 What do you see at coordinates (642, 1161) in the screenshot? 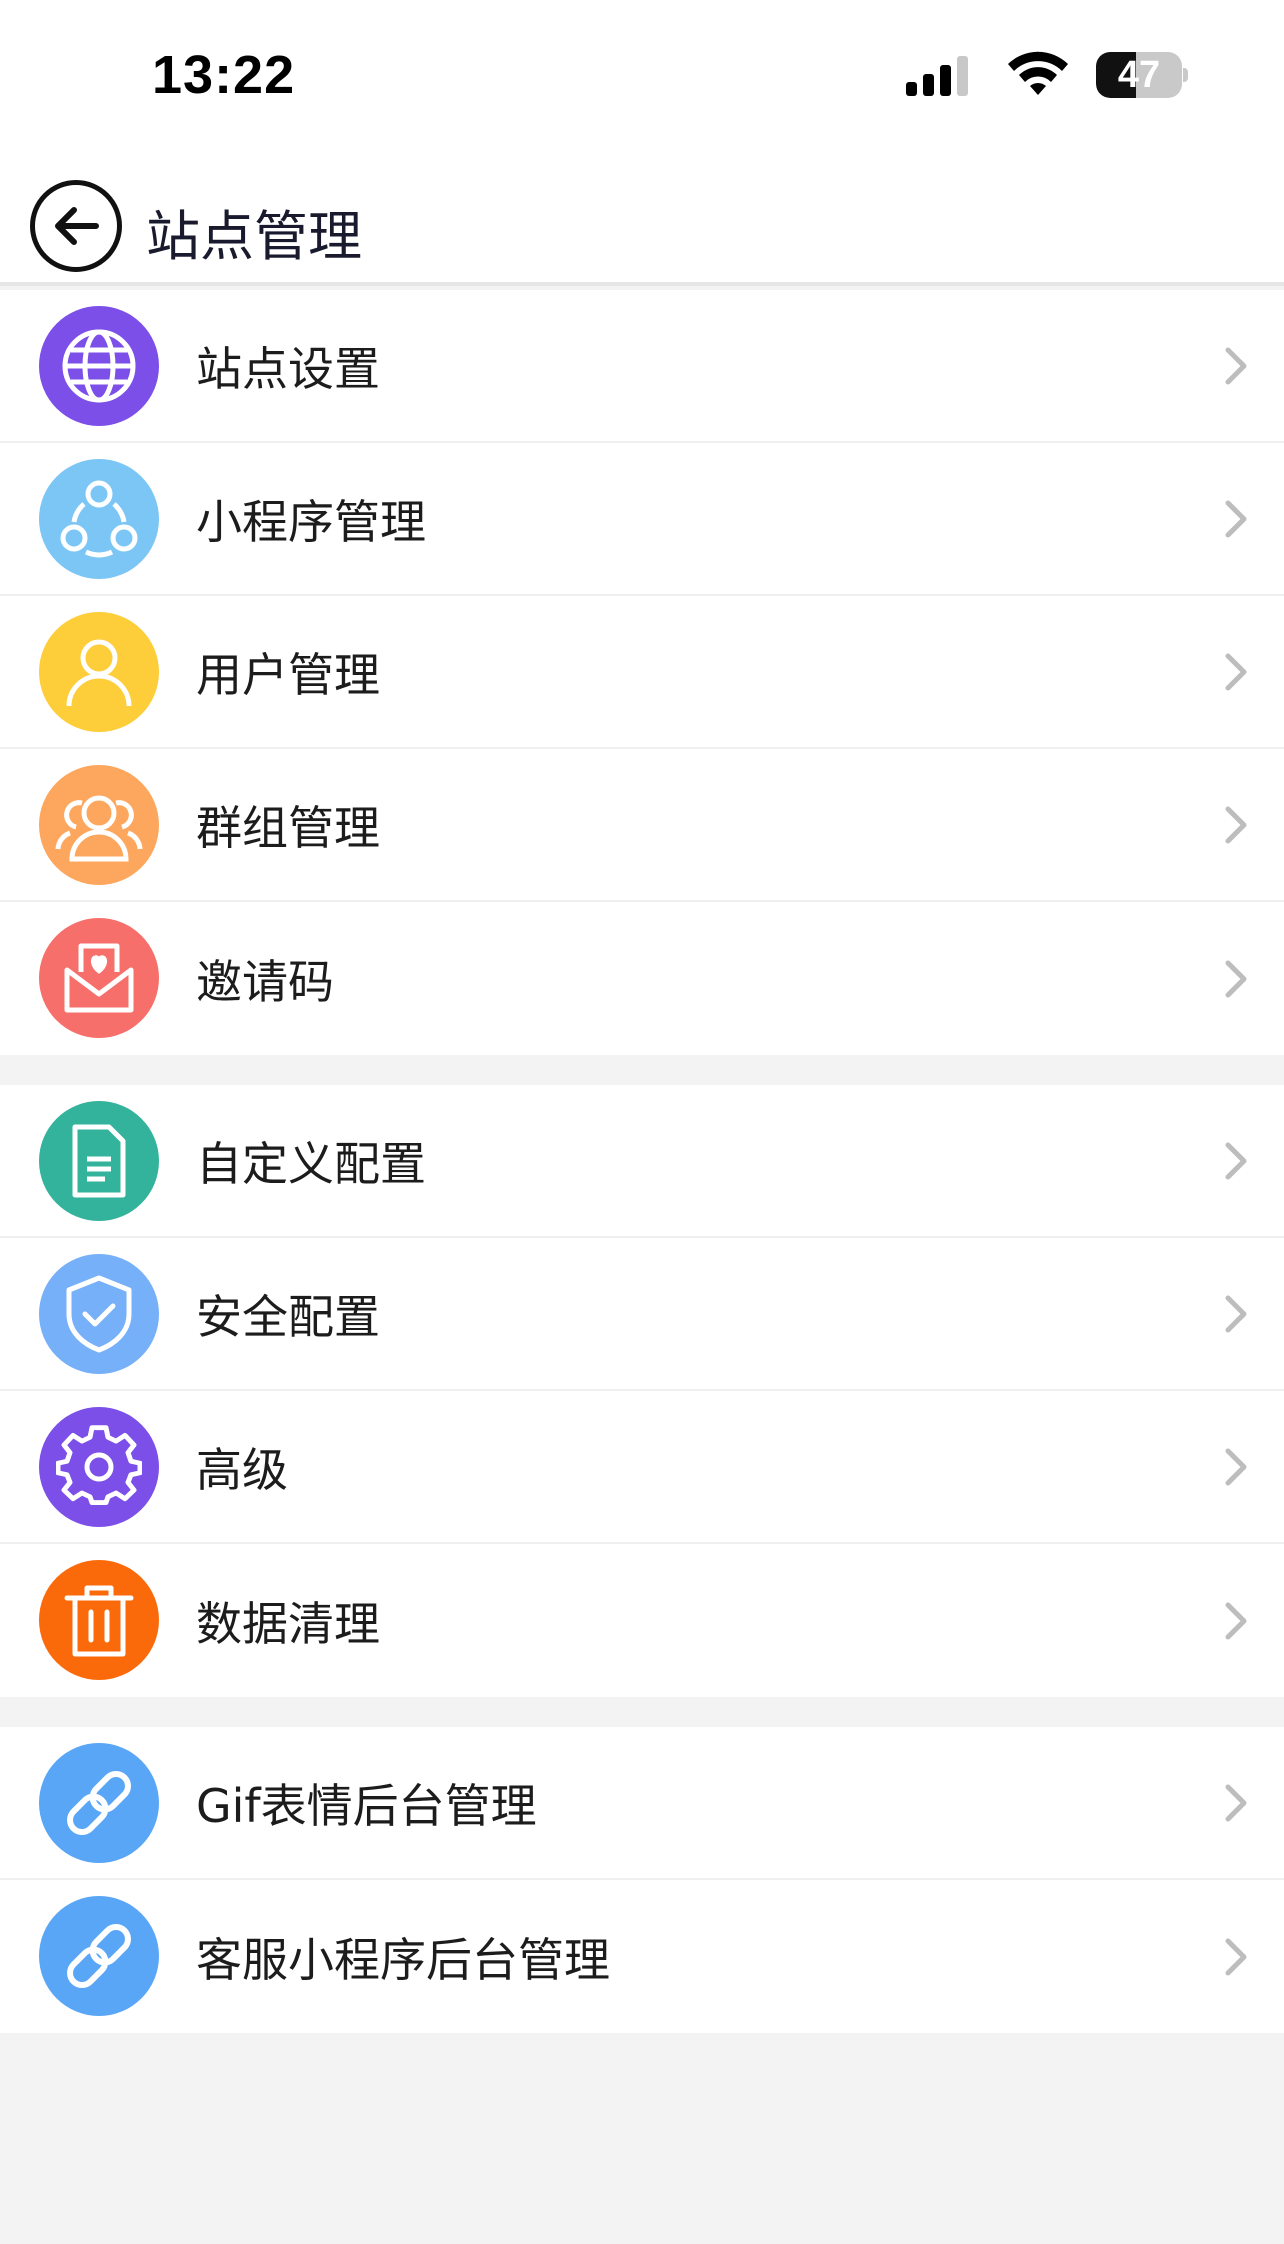
I see `list-item-custom-config: 自定义配置` at bounding box center [642, 1161].